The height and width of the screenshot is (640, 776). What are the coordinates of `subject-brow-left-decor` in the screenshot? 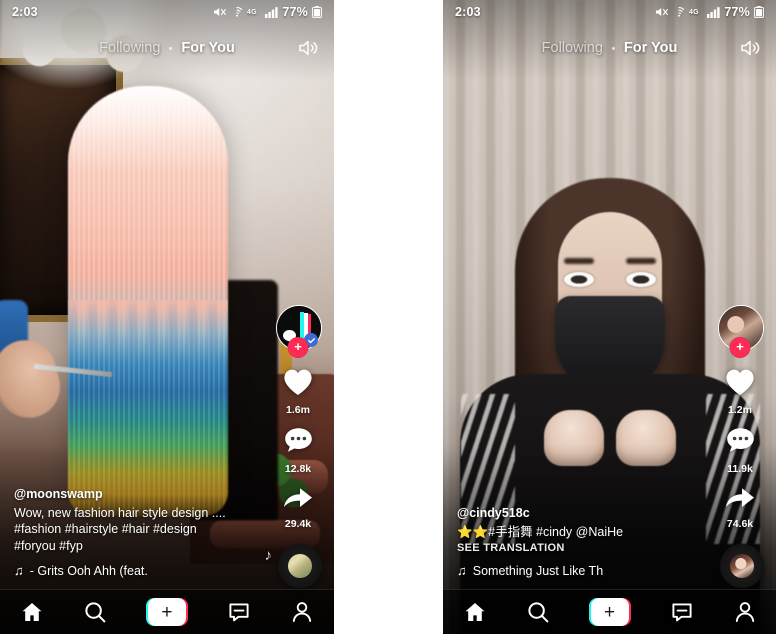 It's located at (578, 261).